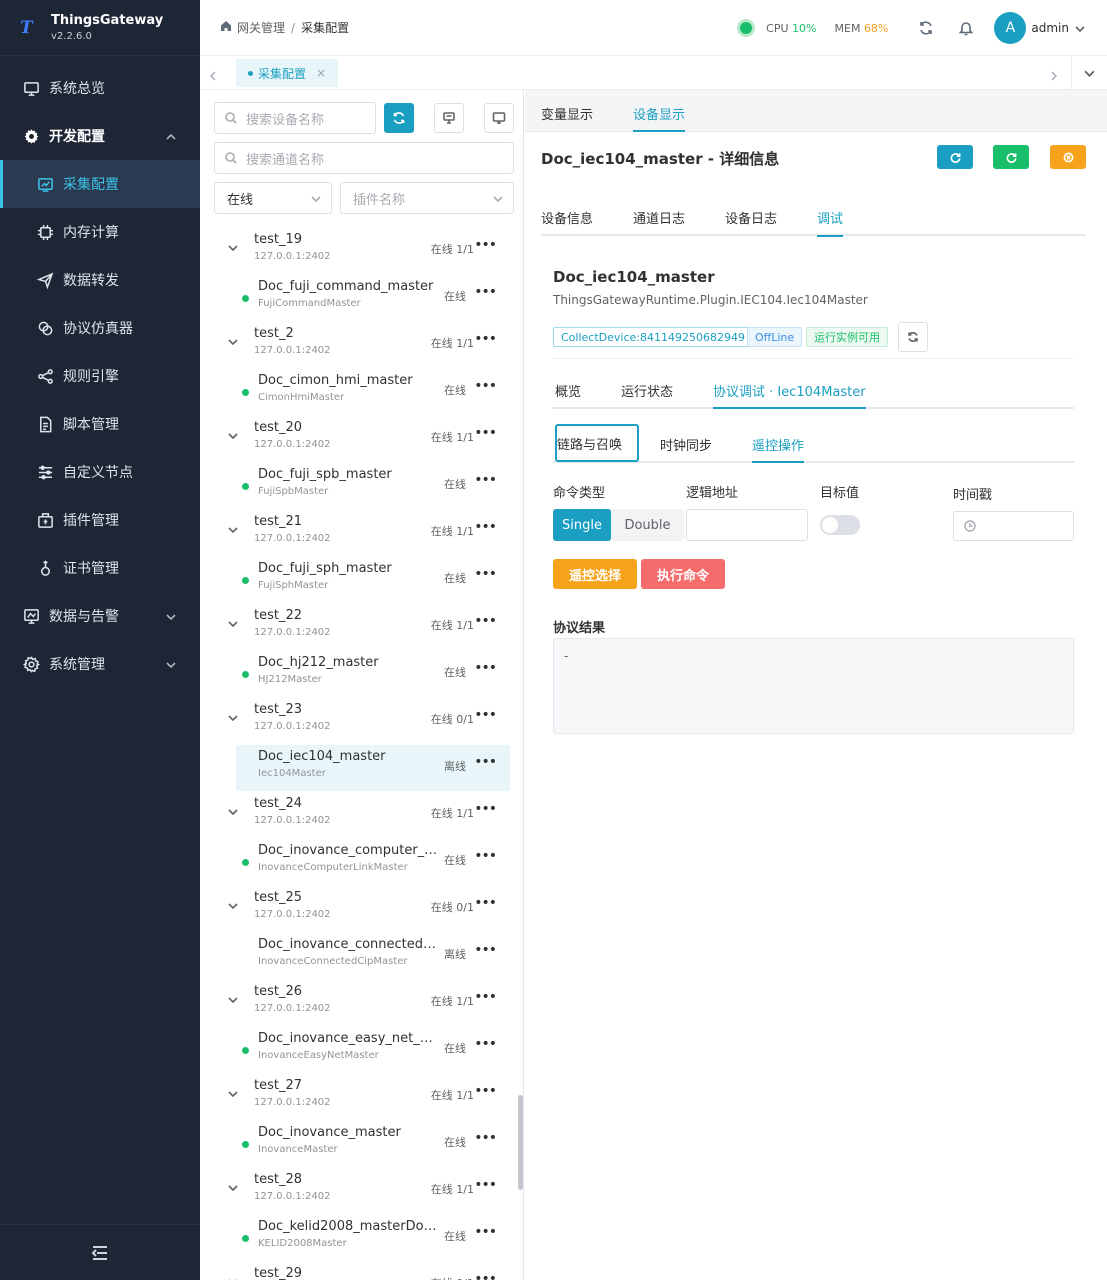 Image resolution: width=1107 pixels, height=1280 pixels. What do you see at coordinates (359, 721) in the screenshot?
I see `channel-node: test_23 127.0.0.1:2402 在线 0/1 •••` at bounding box center [359, 721].